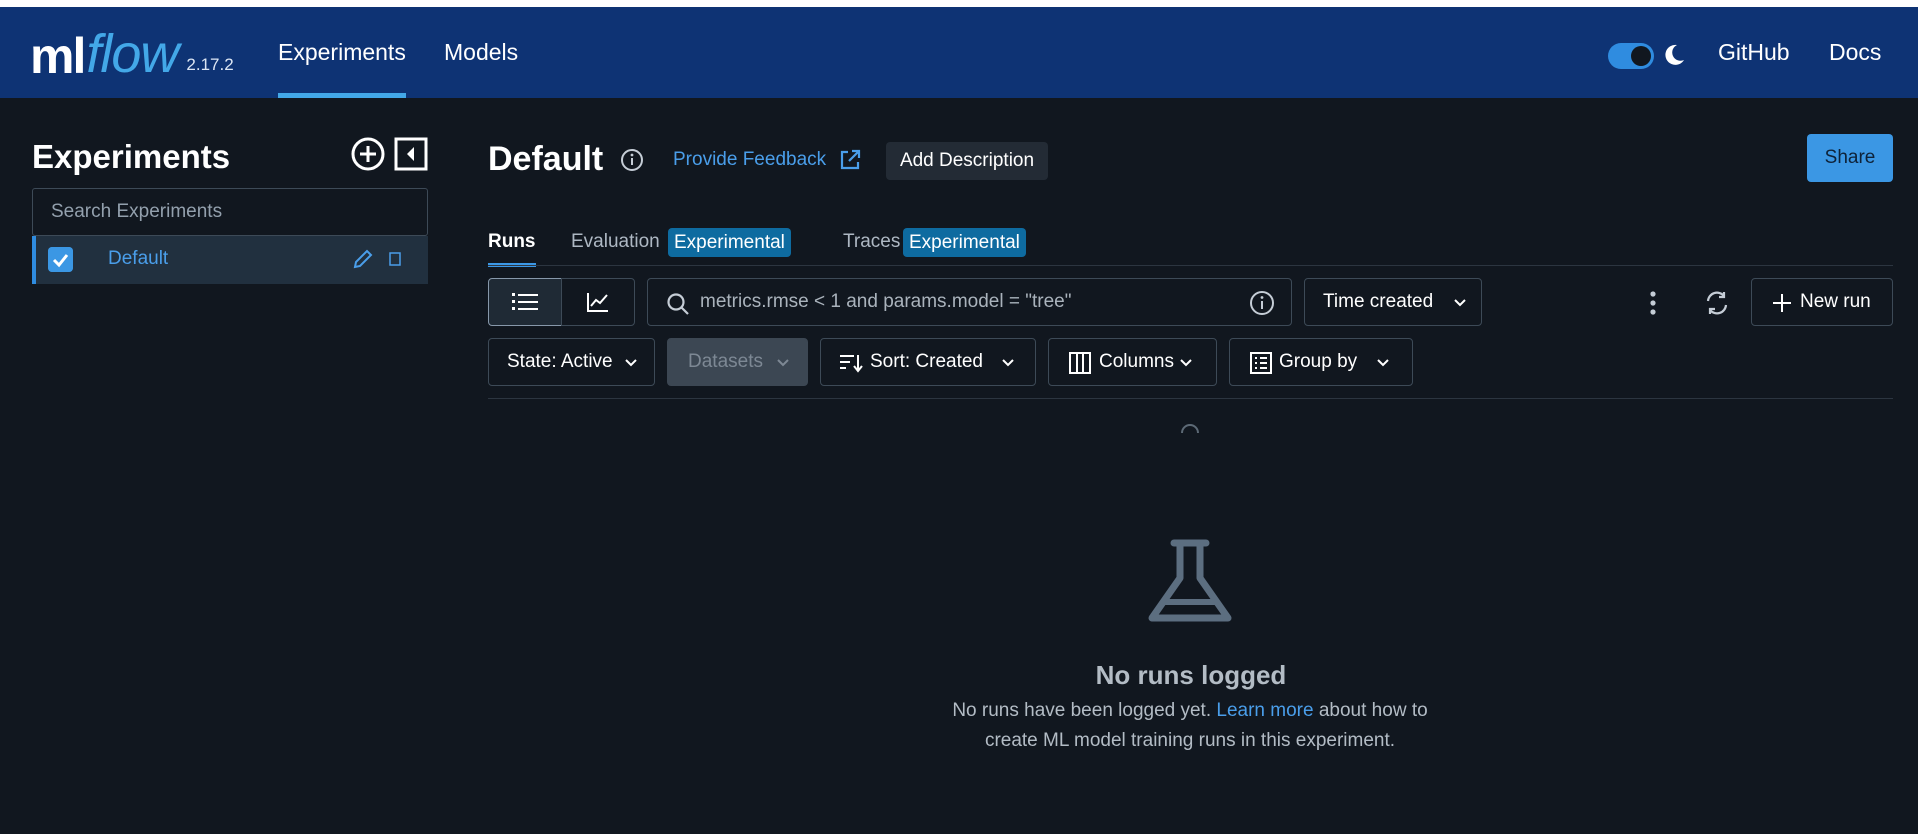 Image resolution: width=1918 pixels, height=834 pixels. What do you see at coordinates (1782, 303) in the screenshot?
I see `plus-icon` at bounding box center [1782, 303].